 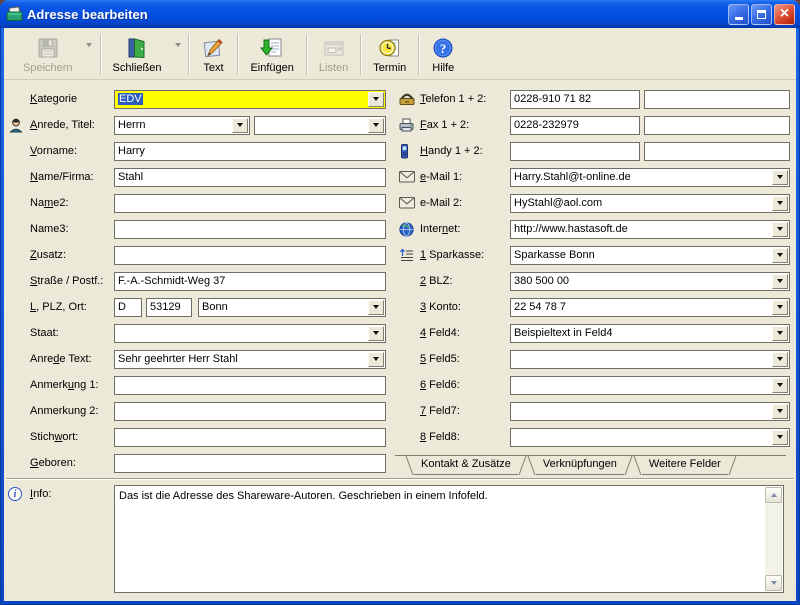 What do you see at coordinates (271, 53) in the screenshot?
I see `toolbar-einfuegen-button: Einfügen` at bounding box center [271, 53].